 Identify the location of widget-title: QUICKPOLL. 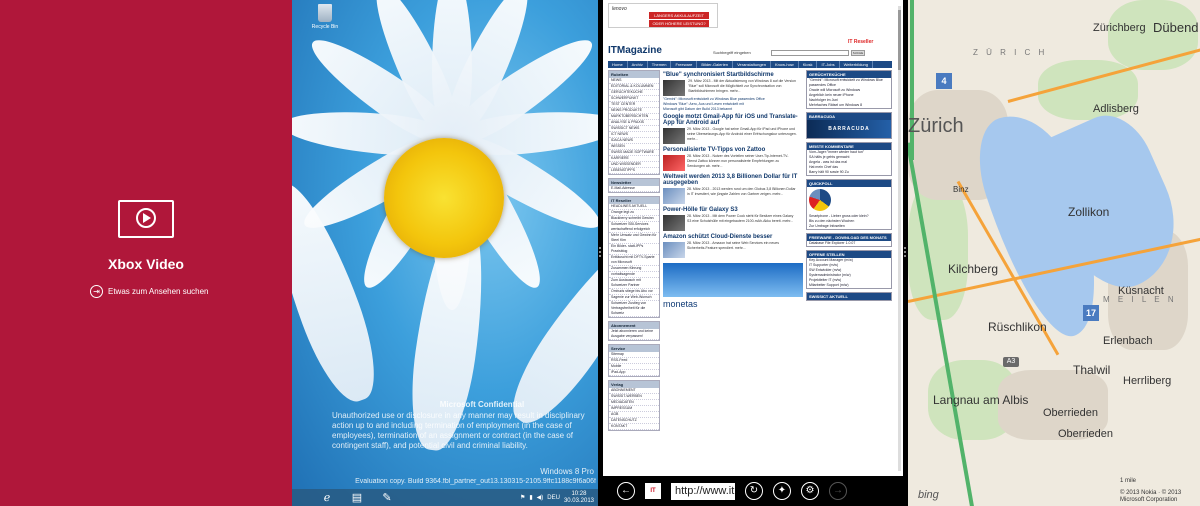
(849, 183).